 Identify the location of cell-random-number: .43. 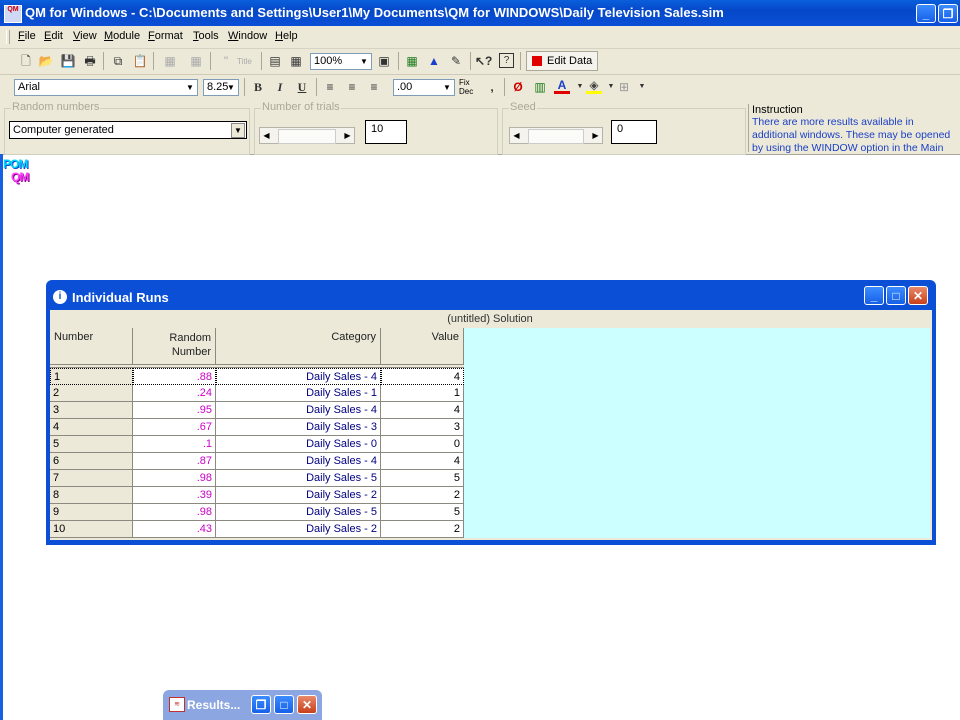
(174, 529).